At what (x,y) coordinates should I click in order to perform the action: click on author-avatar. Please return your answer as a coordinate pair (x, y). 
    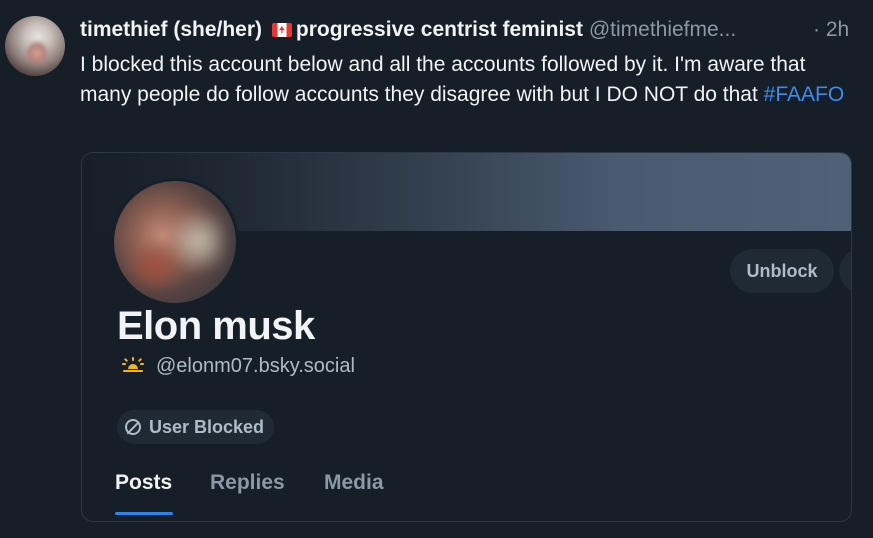
    Looking at the image, I should click on (35, 46).